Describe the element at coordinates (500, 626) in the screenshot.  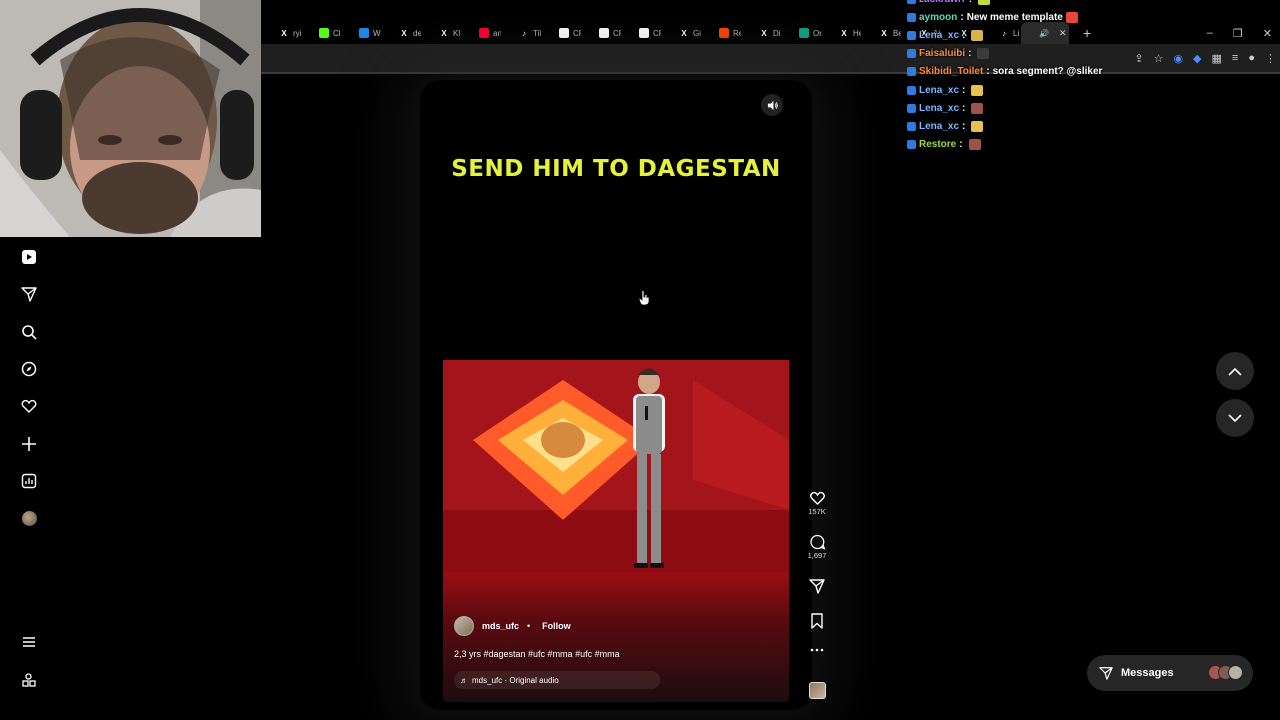
I see `author-name: mds_ufc` at that location.